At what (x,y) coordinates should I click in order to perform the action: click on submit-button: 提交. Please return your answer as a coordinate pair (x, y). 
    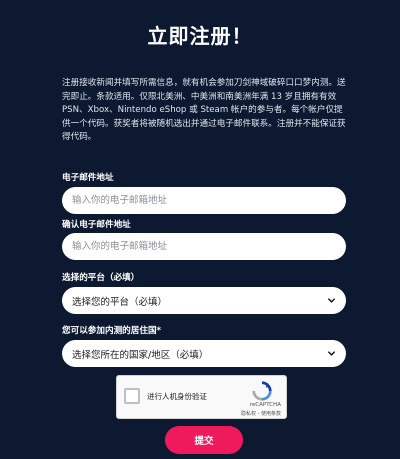
    Looking at the image, I should click on (204, 440).